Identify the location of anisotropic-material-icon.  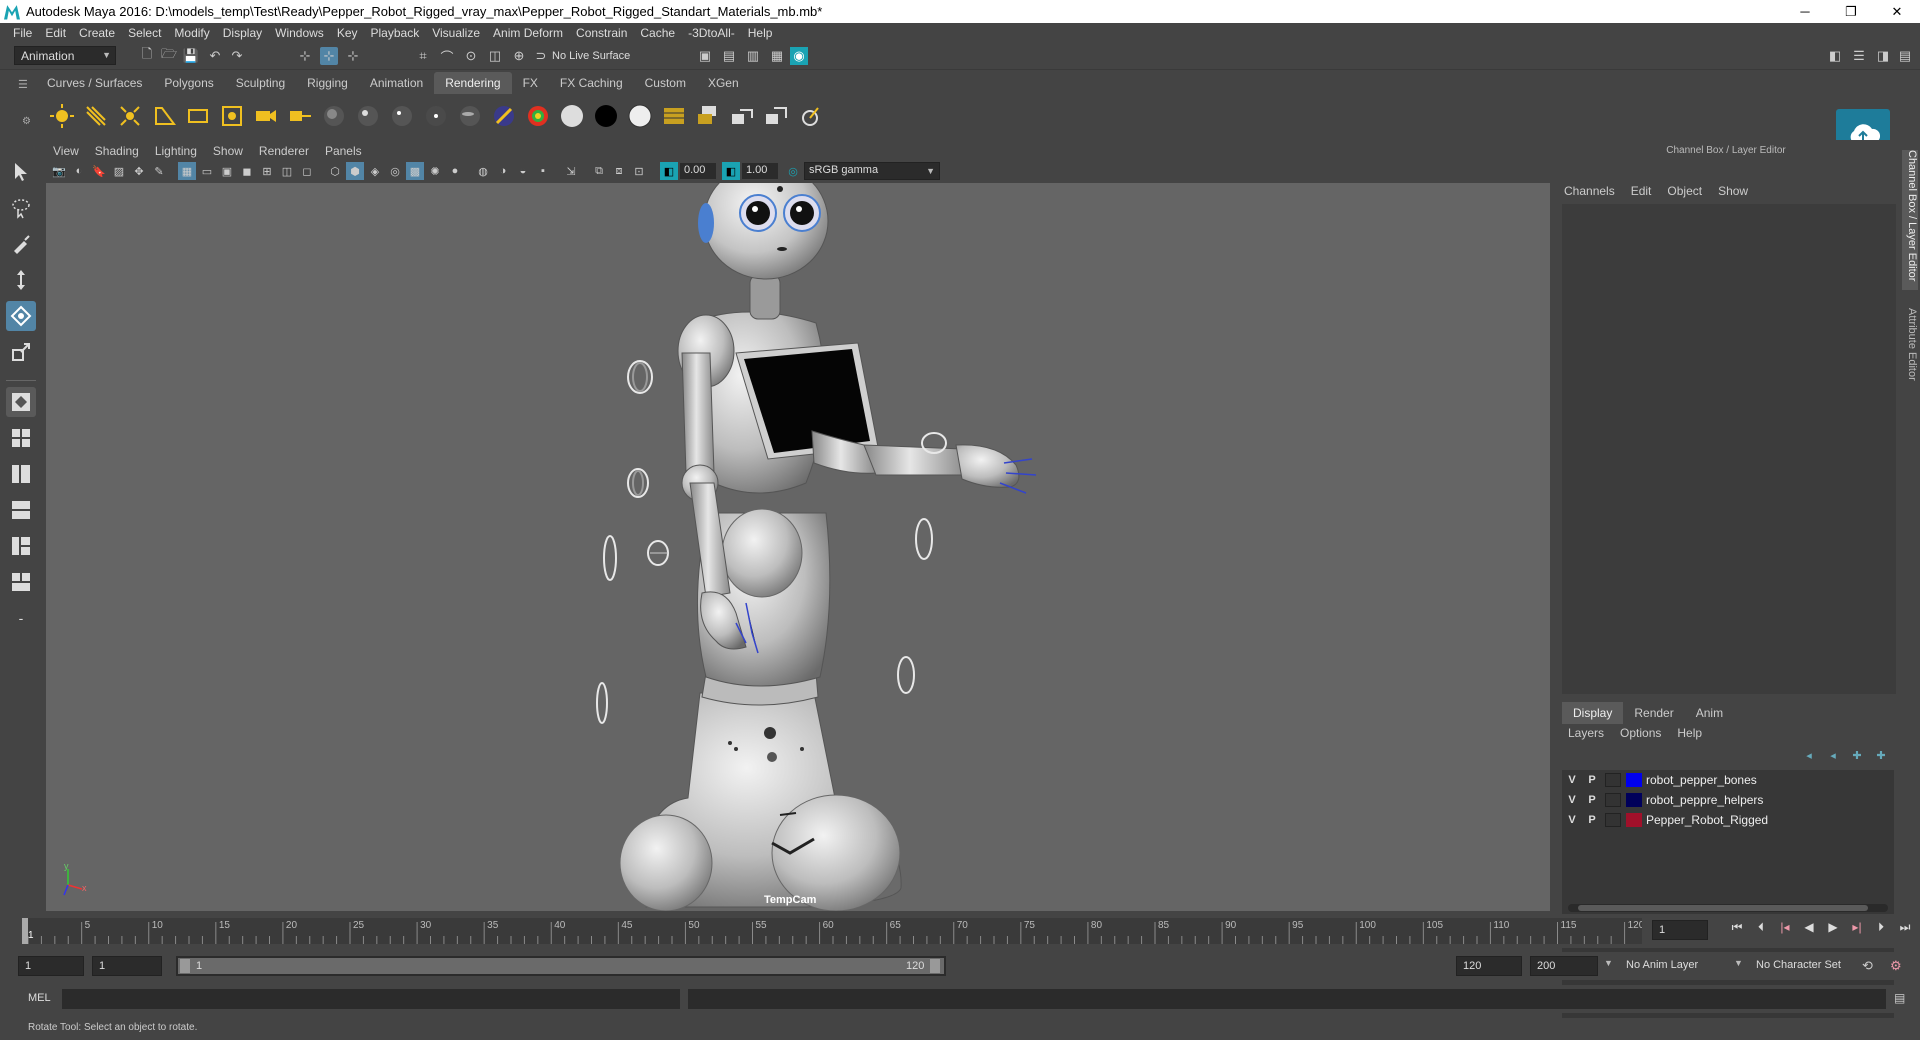
(470, 116).